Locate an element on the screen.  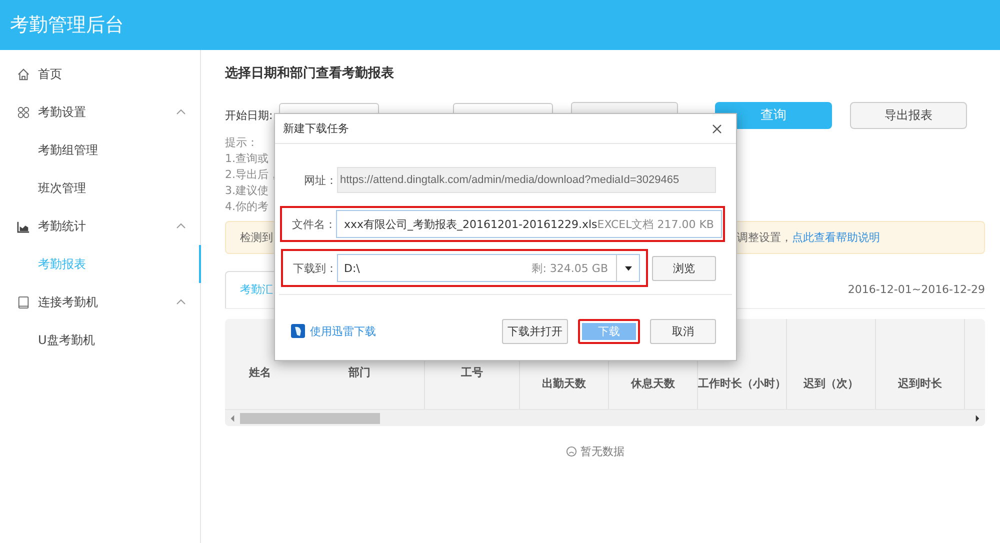
dialog-button: 取消 is located at coordinates (683, 331).